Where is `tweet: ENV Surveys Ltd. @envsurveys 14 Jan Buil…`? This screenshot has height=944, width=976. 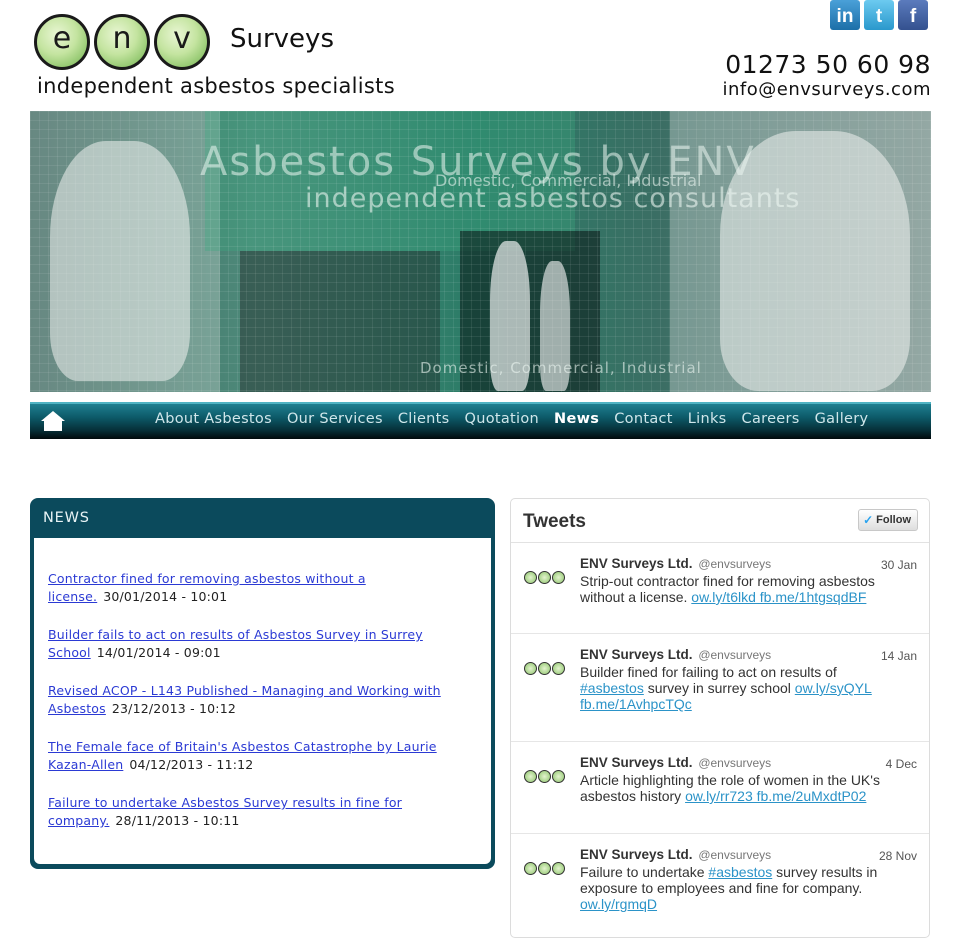
tweet: ENV Surveys Ltd. @envsurveys 14 Jan Buil… is located at coordinates (720, 688).